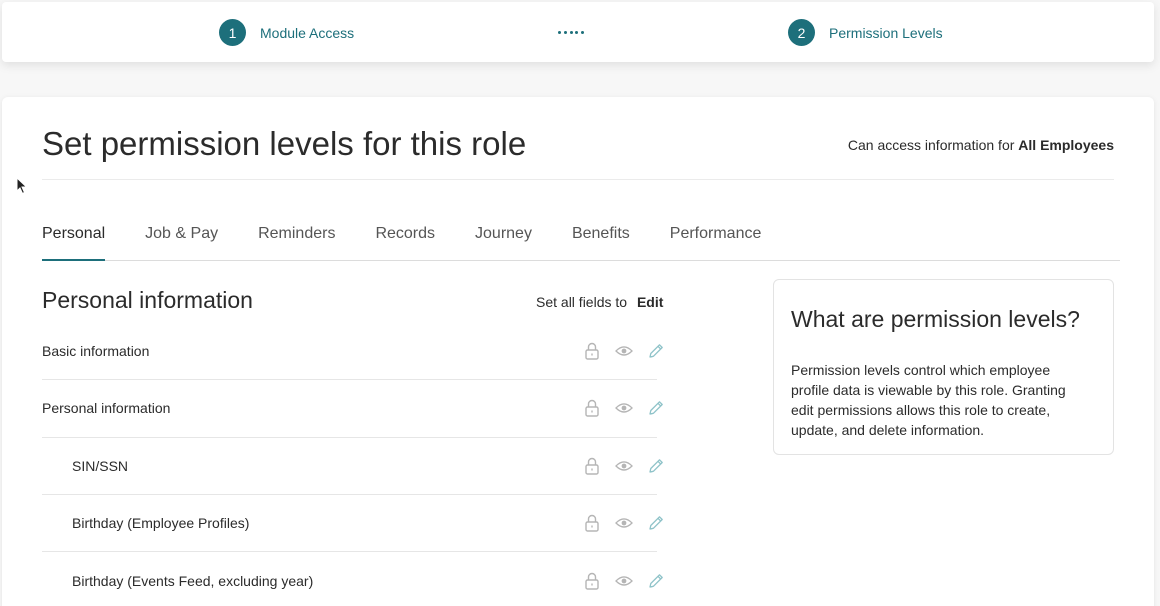 This screenshot has height=606, width=1160. I want to click on step-number: 1, so click(232, 32).